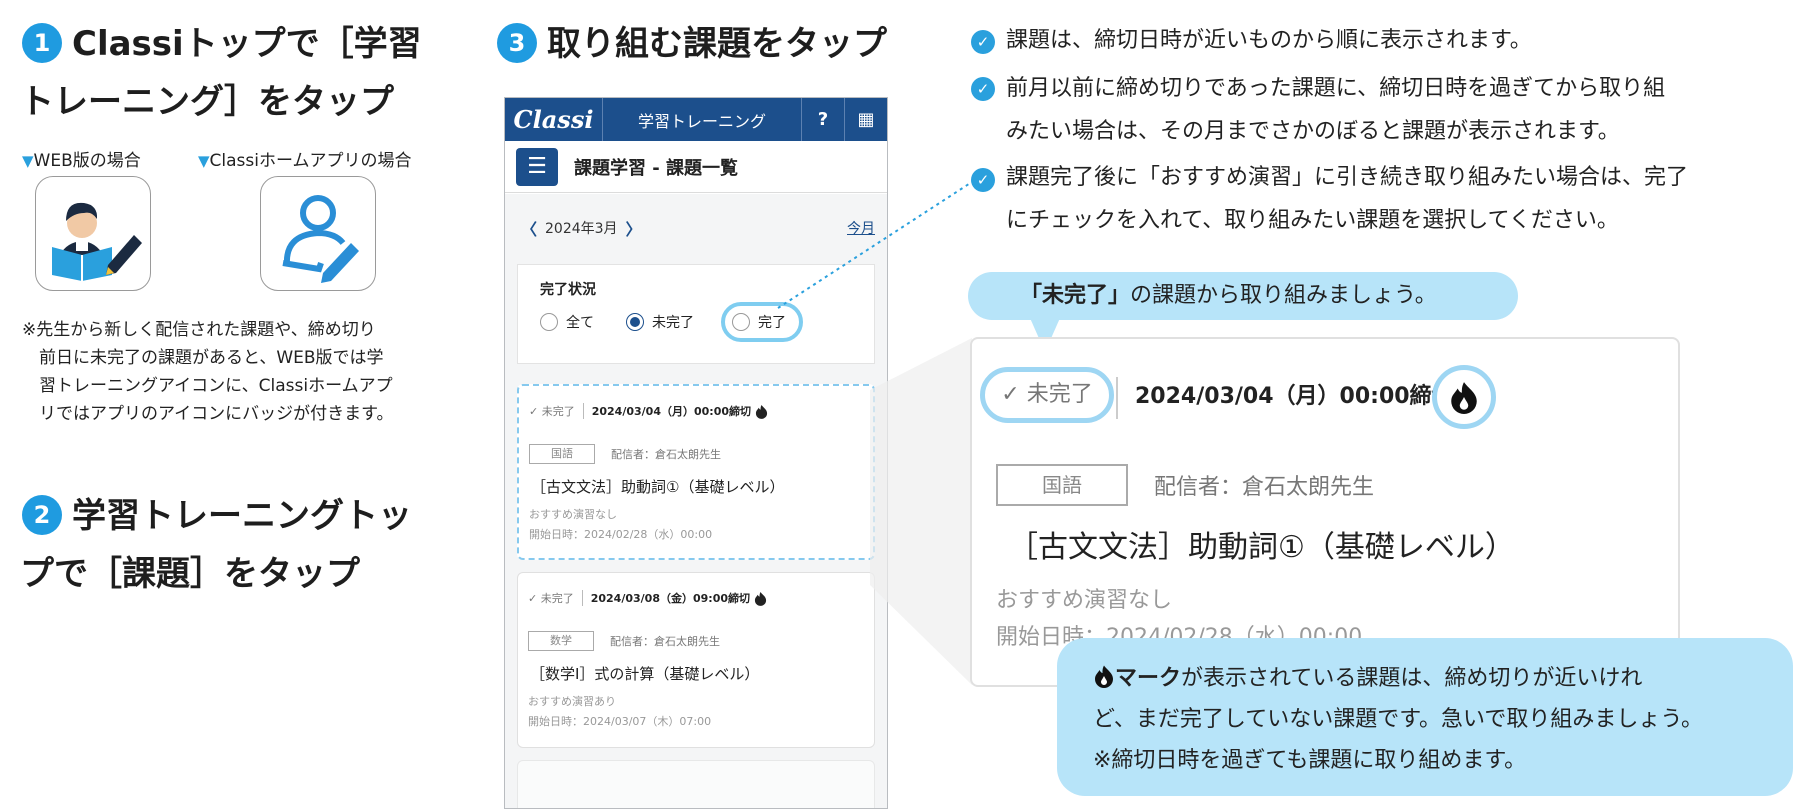  What do you see at coordinates (1269, 40) in the screenshot?
I see `bullet-1: 課題は、締切日時が近いものから順に表示されます。` at bounding box center [1269, 40].